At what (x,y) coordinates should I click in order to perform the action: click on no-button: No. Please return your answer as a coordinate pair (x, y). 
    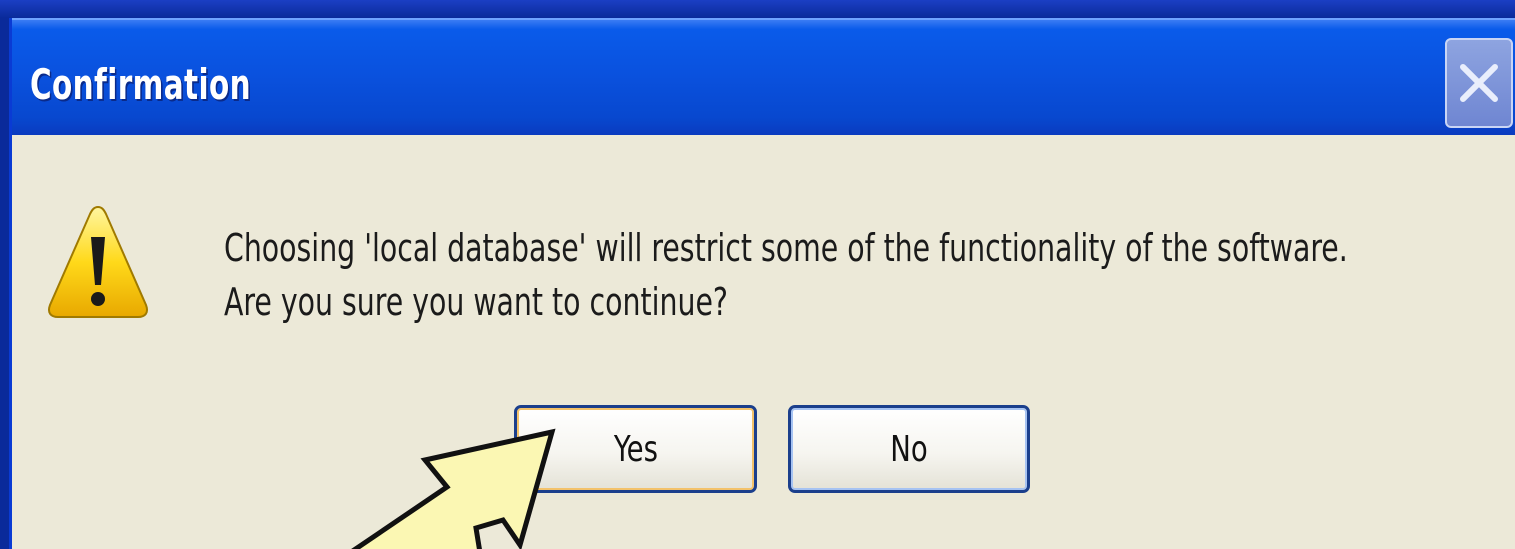
    Looking at the image, I should click on (909, 449).